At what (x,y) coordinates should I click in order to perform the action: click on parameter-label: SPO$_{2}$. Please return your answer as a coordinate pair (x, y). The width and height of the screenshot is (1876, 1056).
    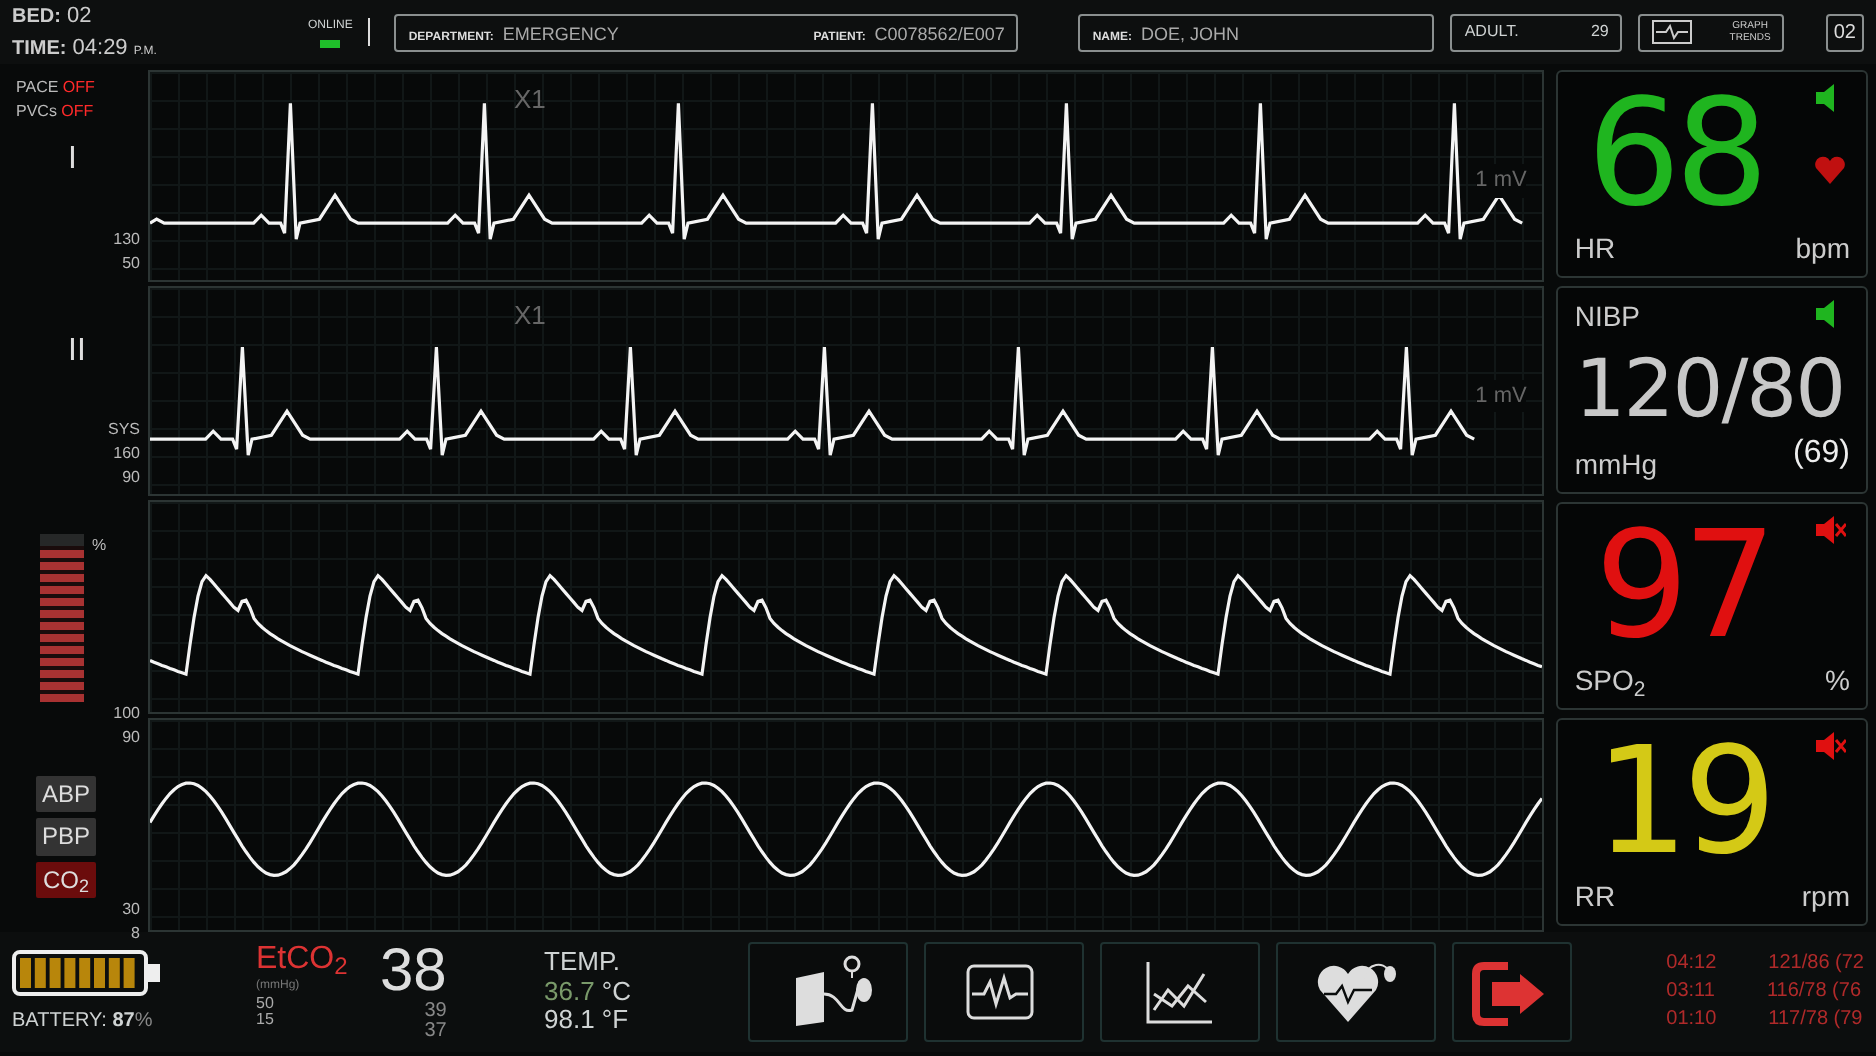
    Looking at the image, I should click on (1610, 682).